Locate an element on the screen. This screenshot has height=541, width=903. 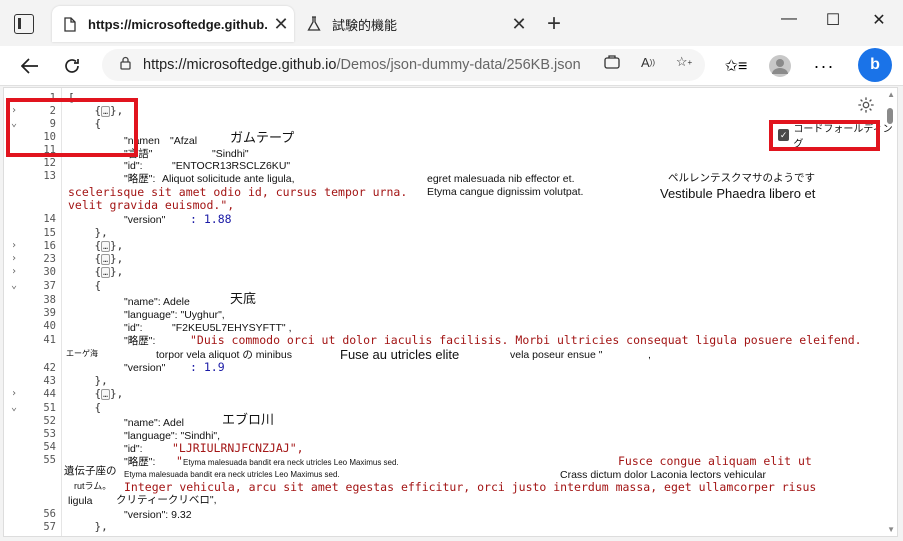
highlight-fold-option is located at coordinates (824, 135).